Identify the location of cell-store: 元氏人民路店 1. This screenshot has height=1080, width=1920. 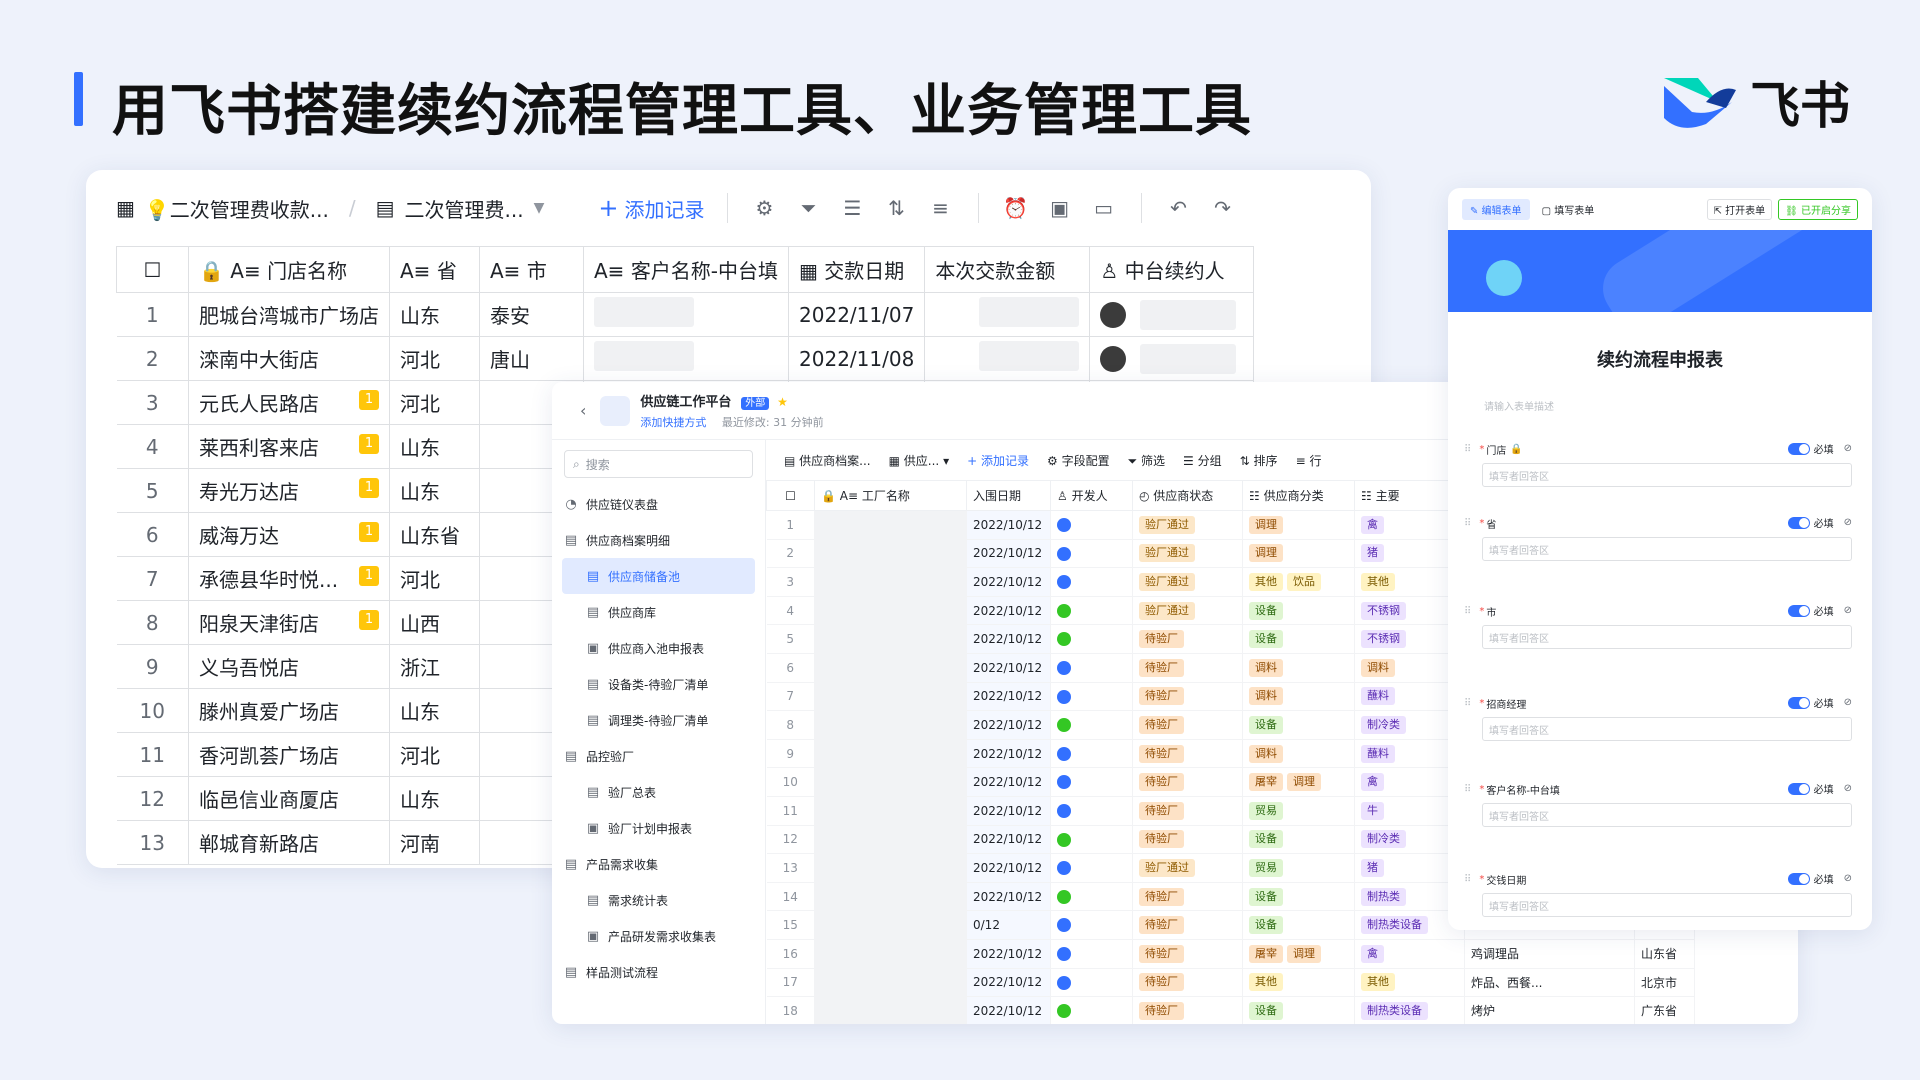
(289, 402).